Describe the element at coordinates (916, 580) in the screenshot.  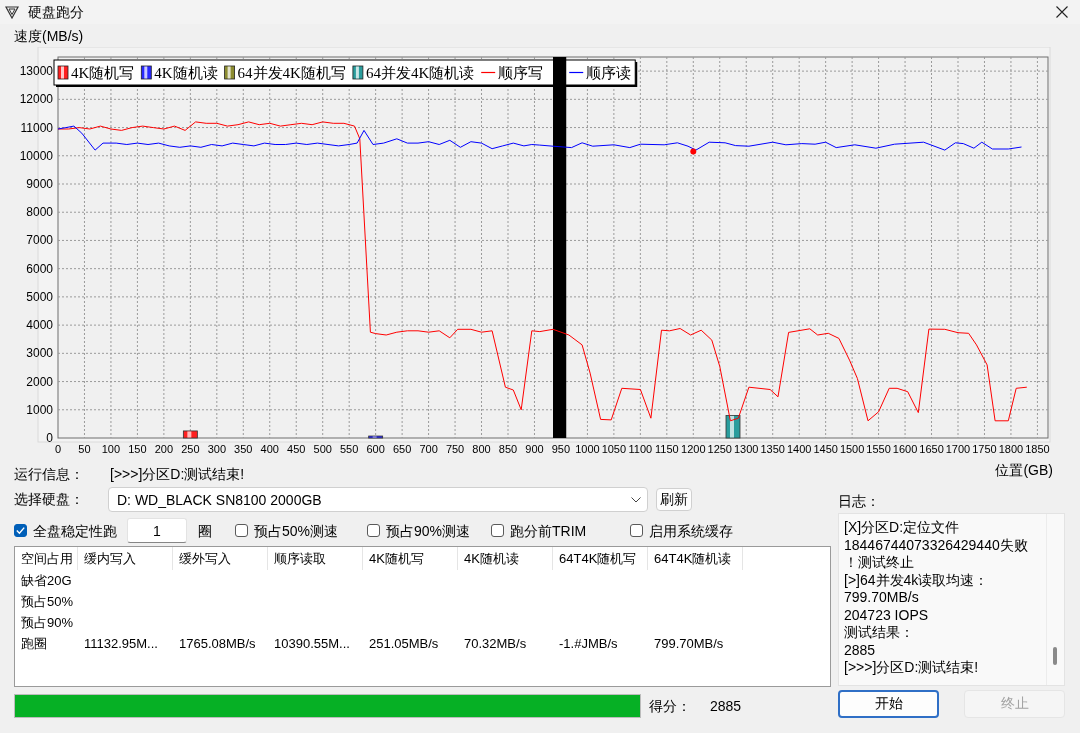
I see `log-line: [>]64并发4k读取均速：` at that location.